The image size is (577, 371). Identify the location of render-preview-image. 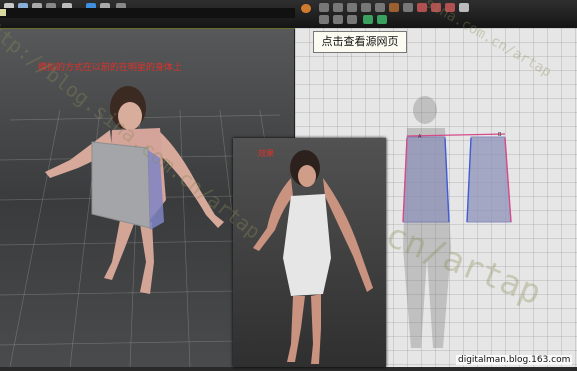
(313, 257).